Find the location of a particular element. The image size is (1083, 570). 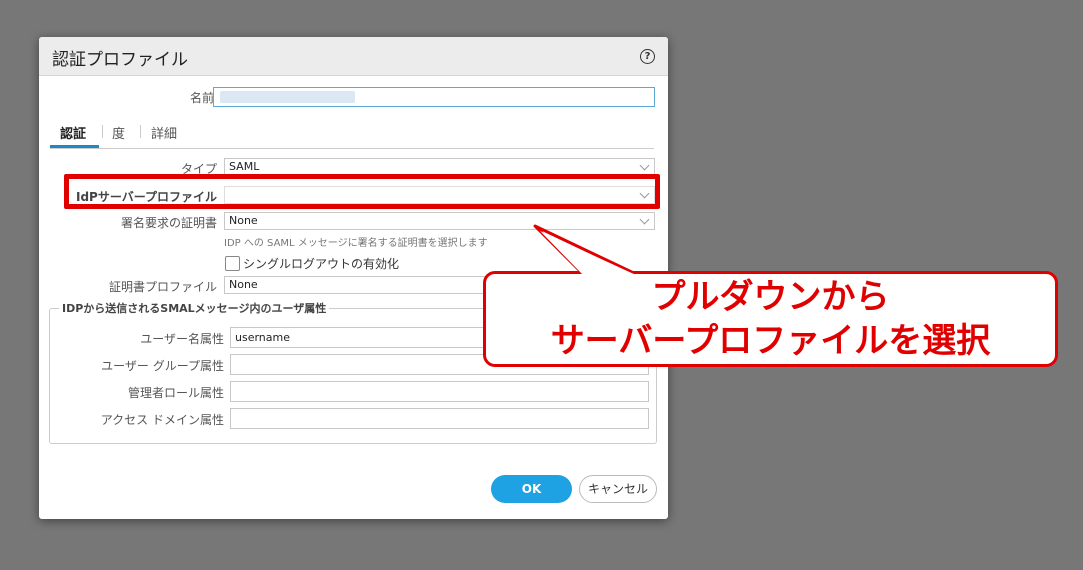

callout-text: プルダウンから サーバープロファイルを選択 is located at coordinates (770, 317).